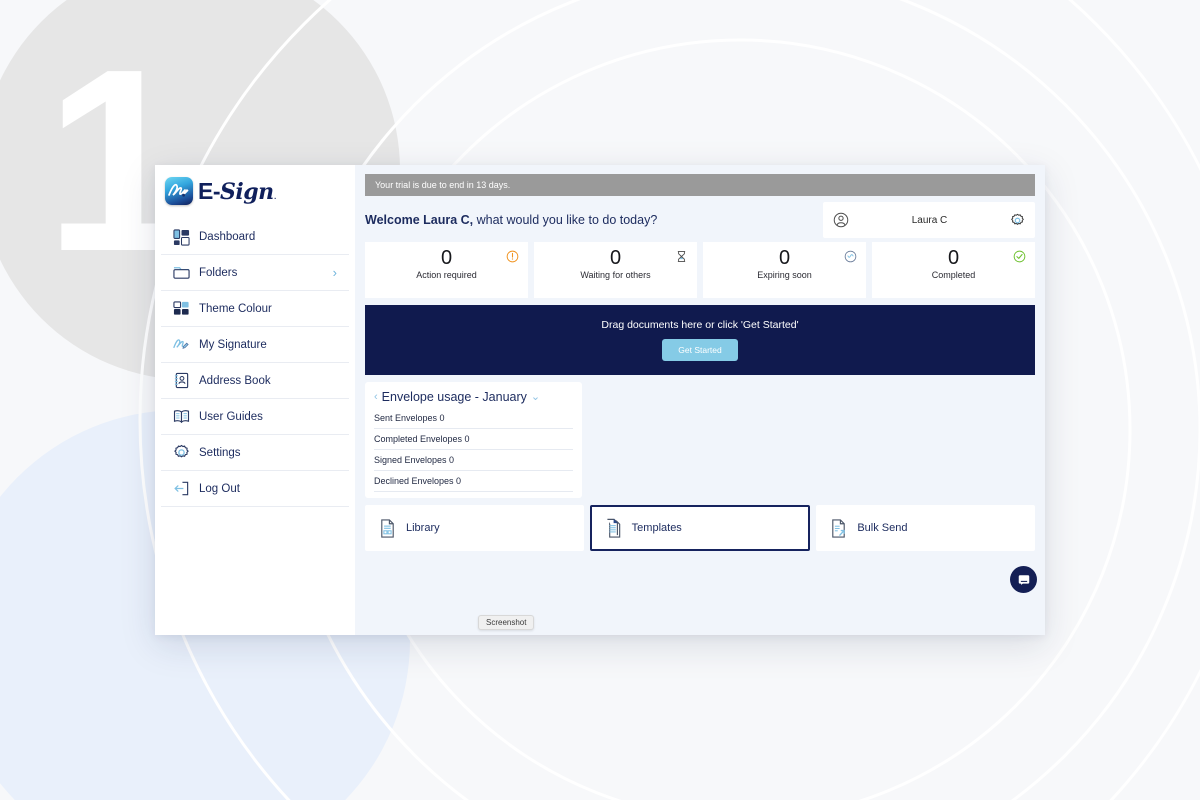  I want to click on bulk-send-document-icon, so click(839, 528).